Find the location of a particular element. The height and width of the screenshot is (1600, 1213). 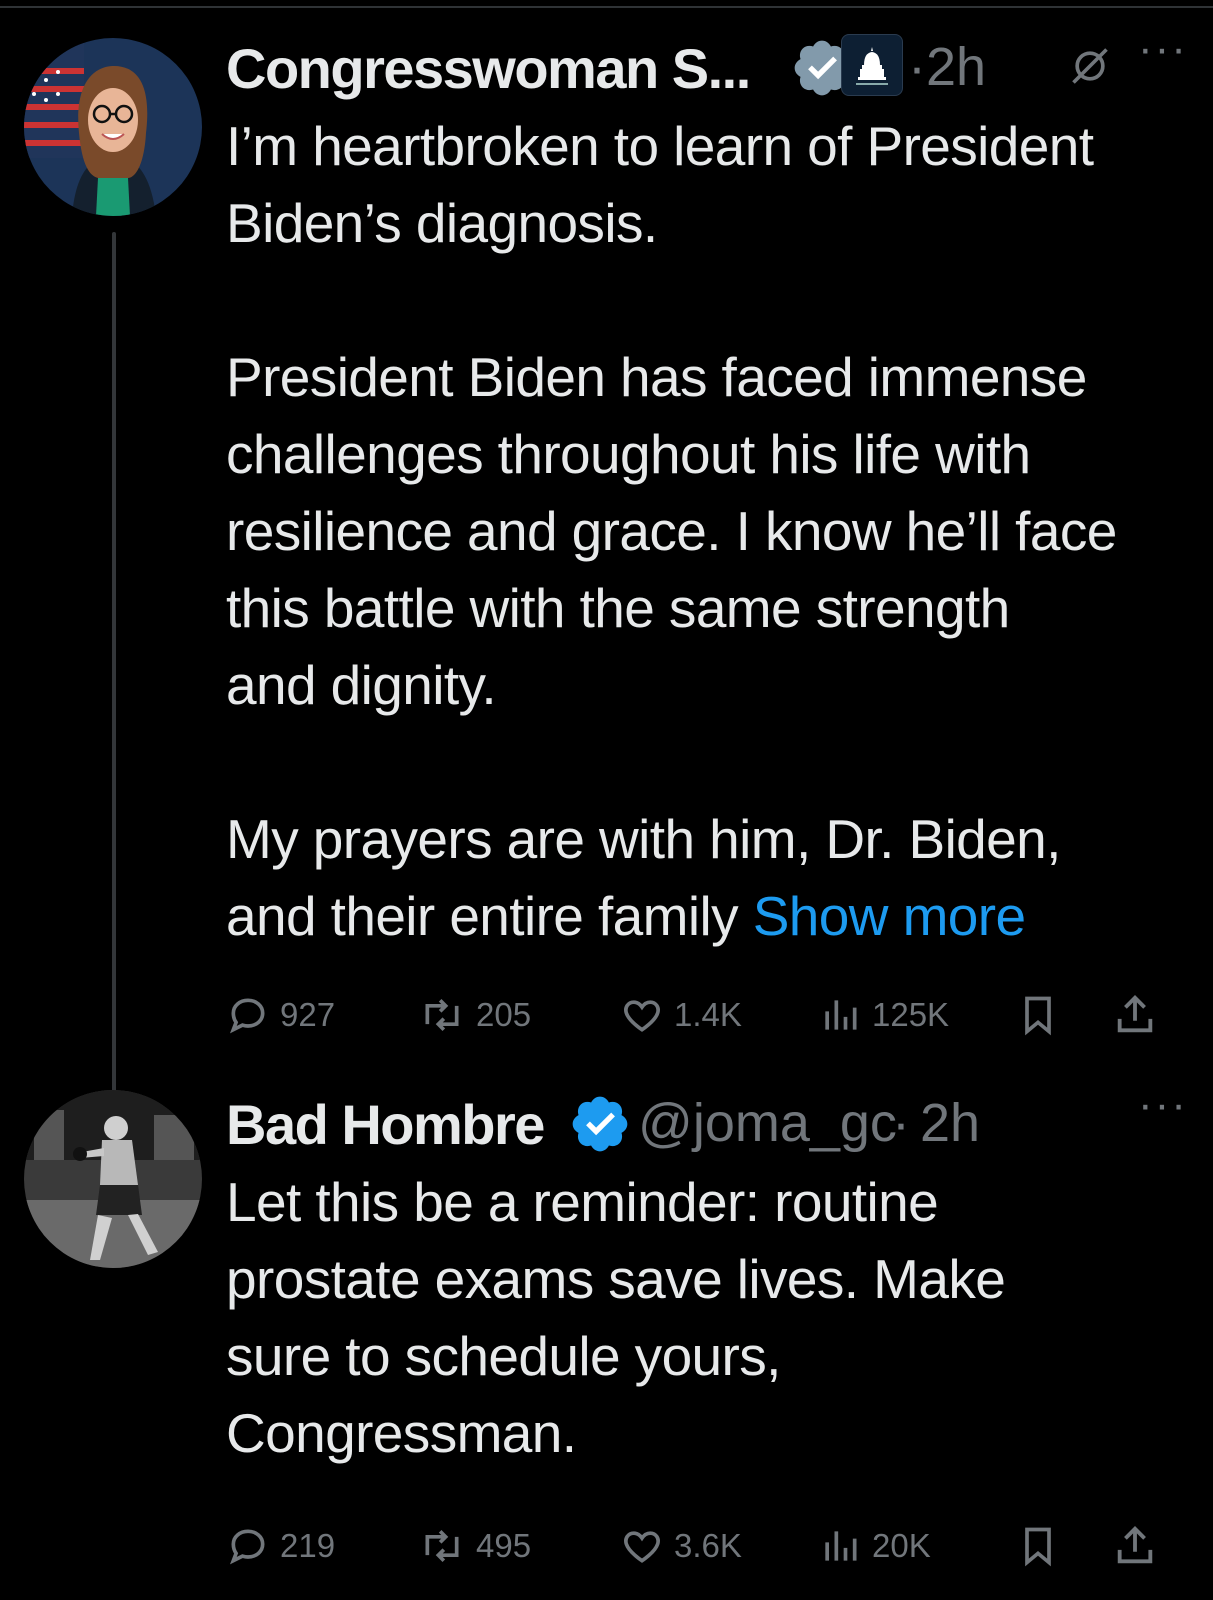

repost-button: 495 is located at coordinates (474, 1546).